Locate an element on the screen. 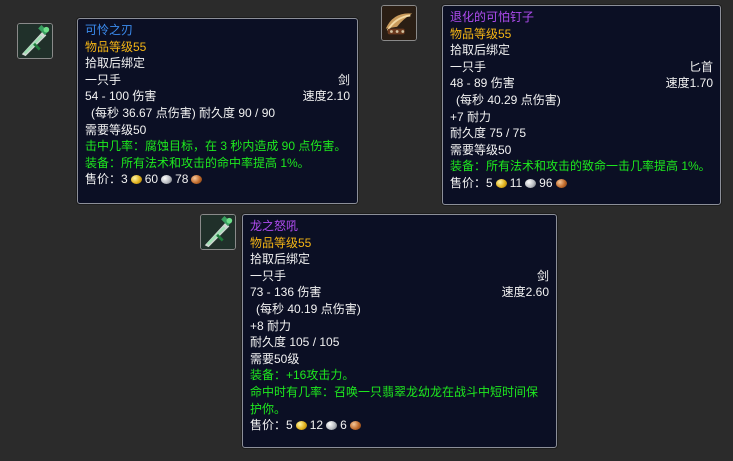 This screenshot has height=461, width=733. copper-amount: 96 is located at coordinates (546, 182).